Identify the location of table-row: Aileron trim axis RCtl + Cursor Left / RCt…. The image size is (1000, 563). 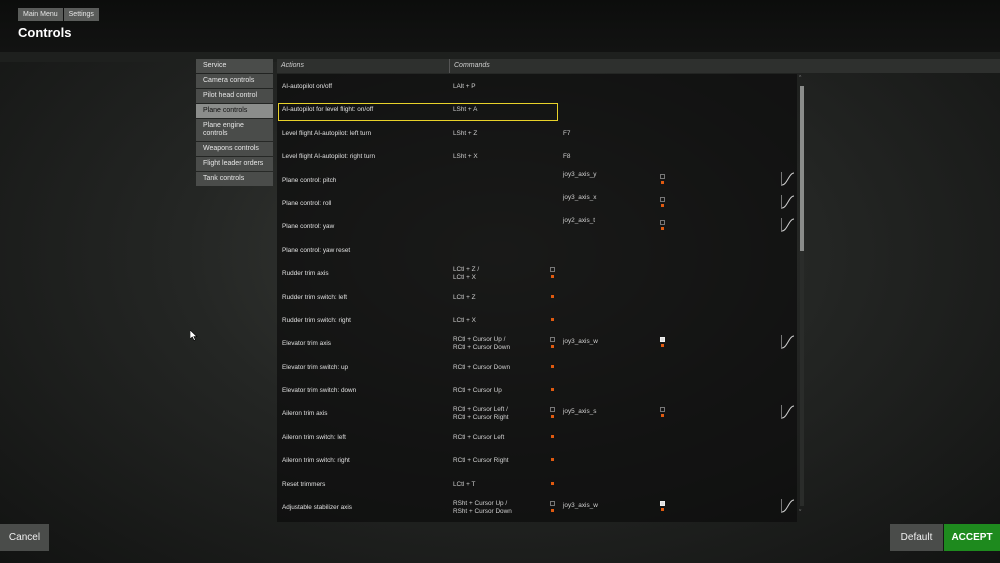
(537, 412).